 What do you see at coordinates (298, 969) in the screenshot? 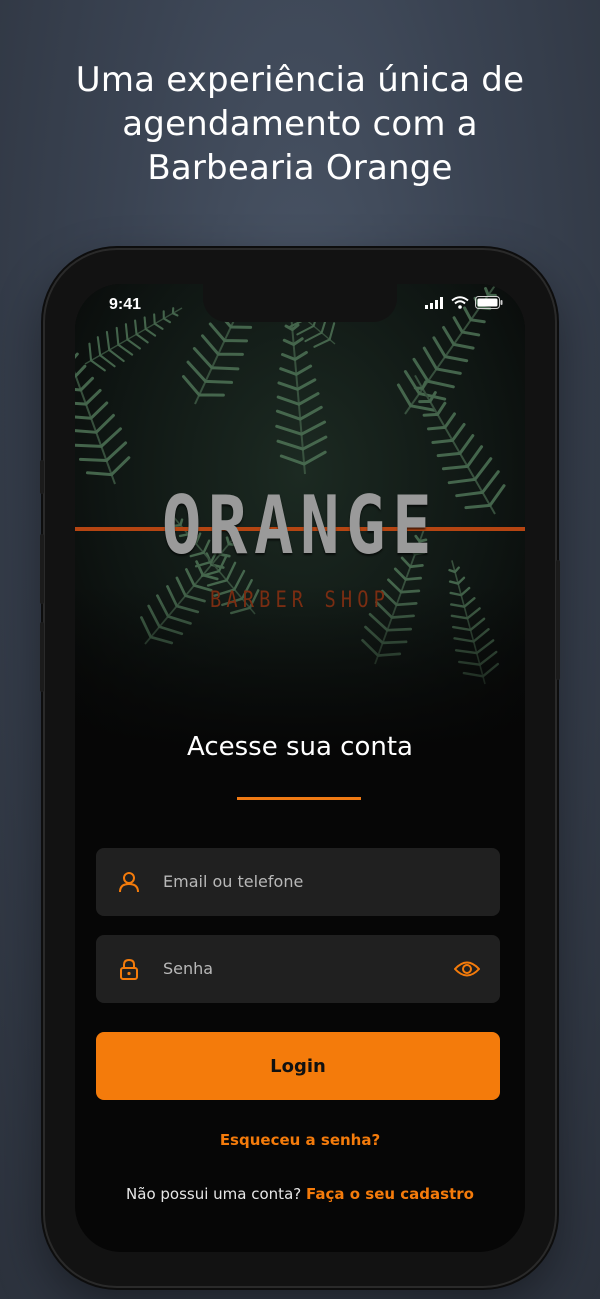
I see `password-field: Senha` at bounding box center [298, 969].